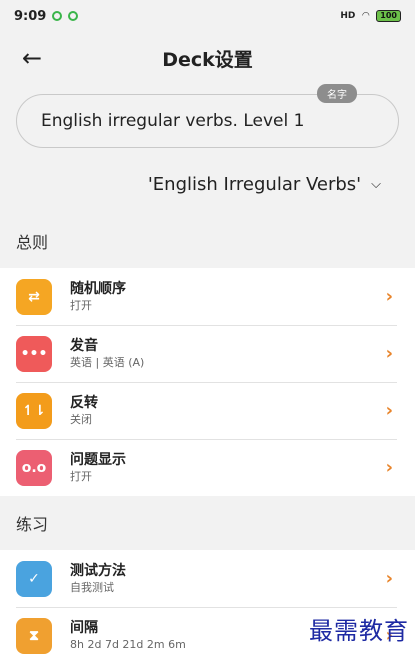 This screenshot has height=660, width=415. Describe the element at coordinates (84, 346) in the screenshot. I see `setting-label: 发音` at that location.